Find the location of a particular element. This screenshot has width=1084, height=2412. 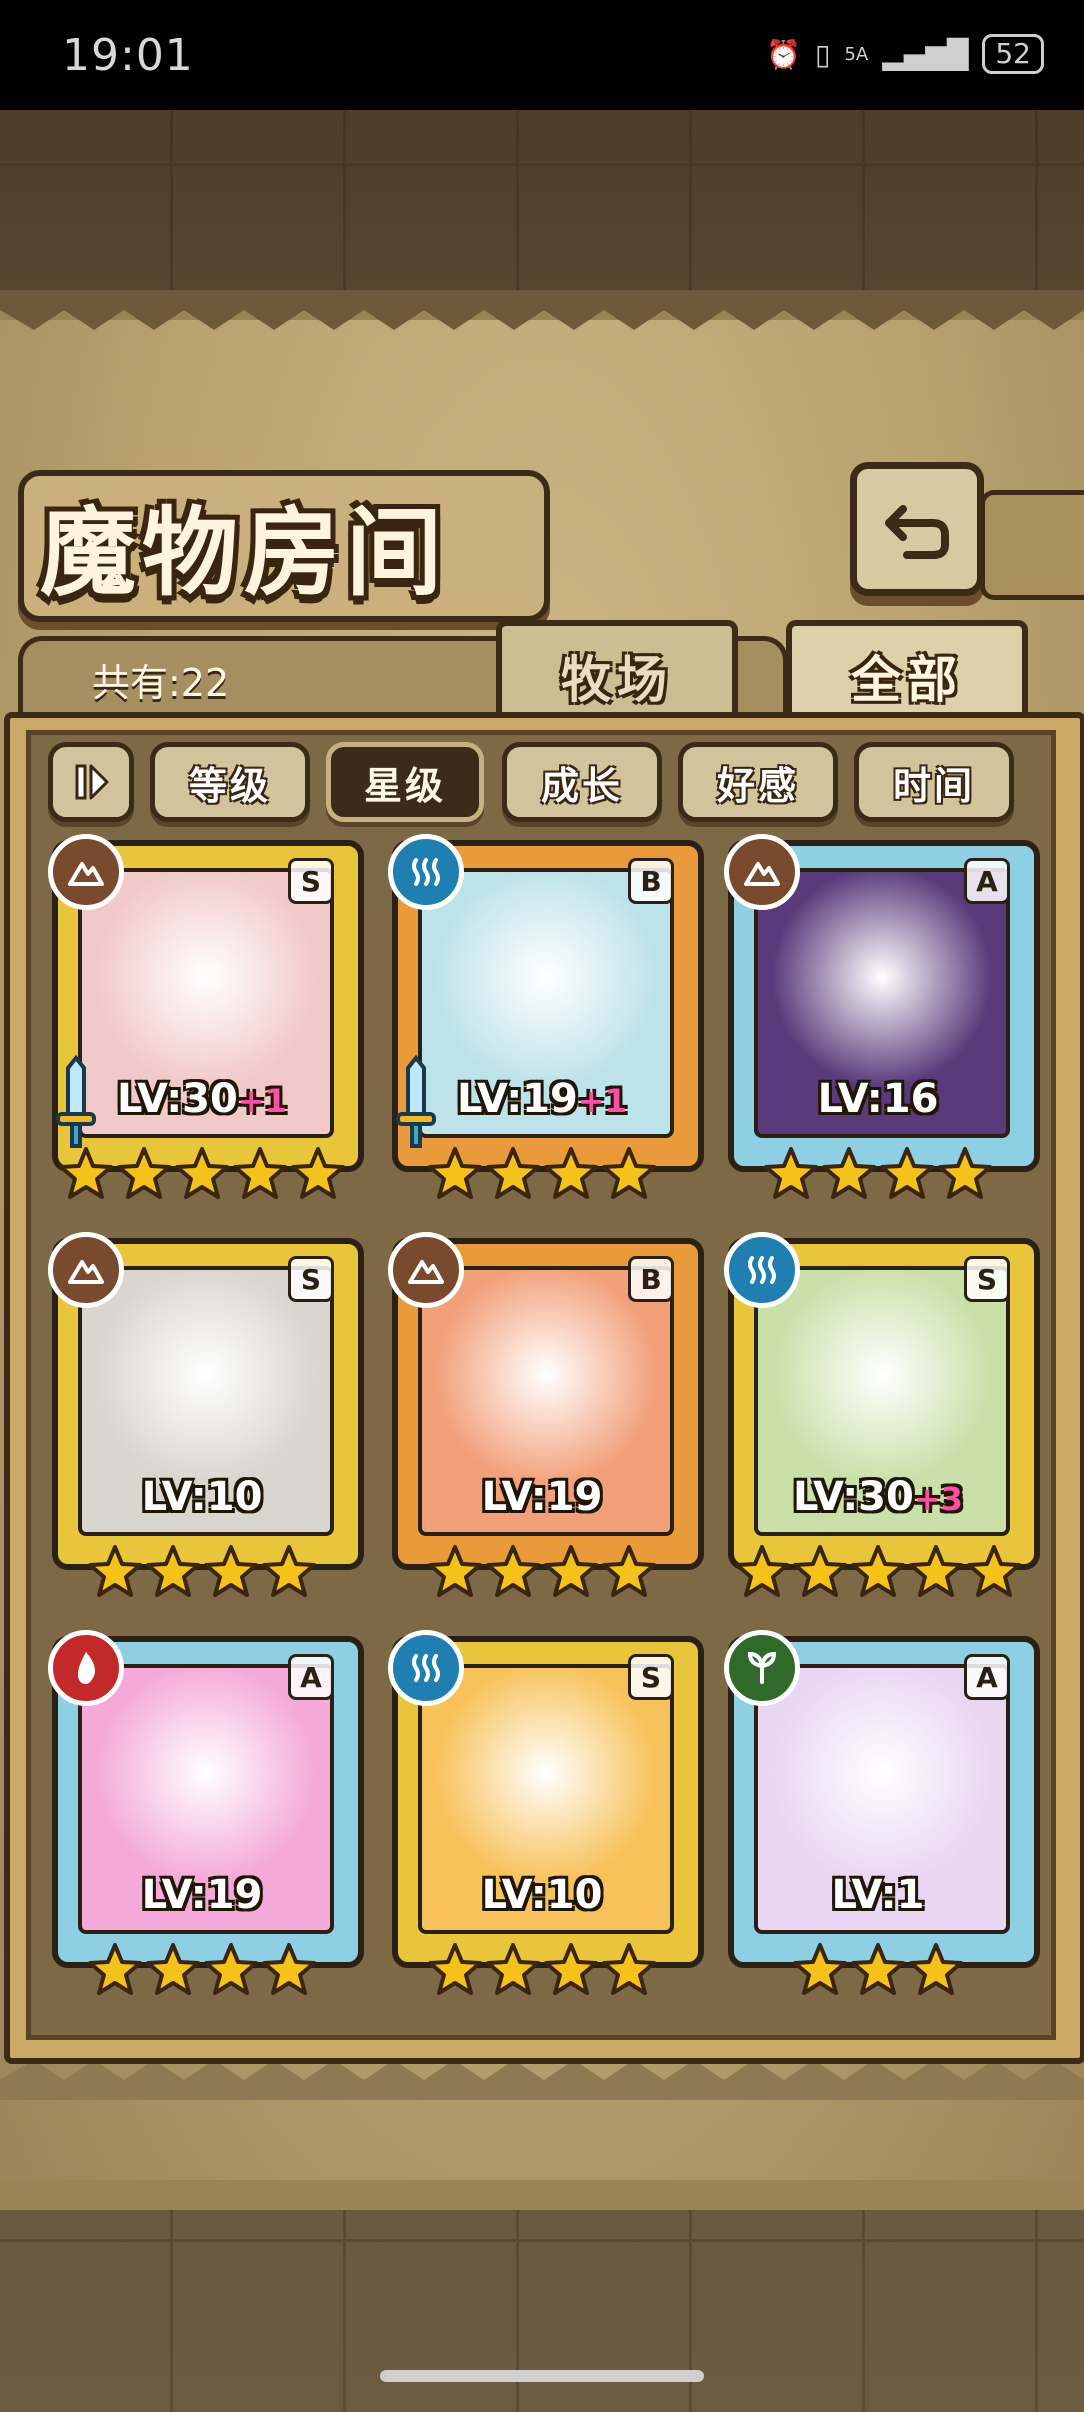

home-indicator is located at coordinates (542, 2376).